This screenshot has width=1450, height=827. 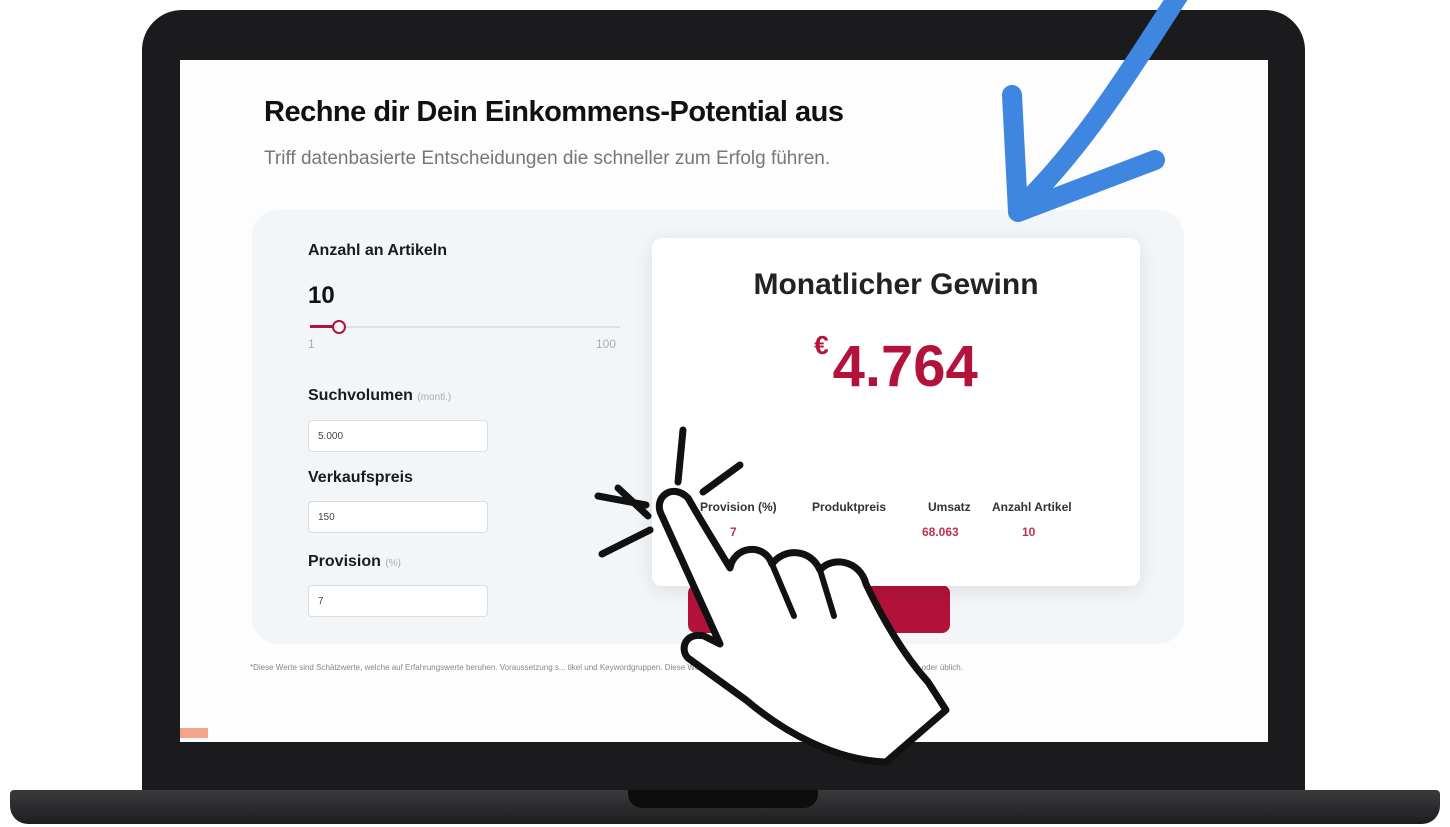 What do you see at coordinates (772, 596) in the screenshot?
I see `pointing-hand-icon` at bounding box center [772, 596].